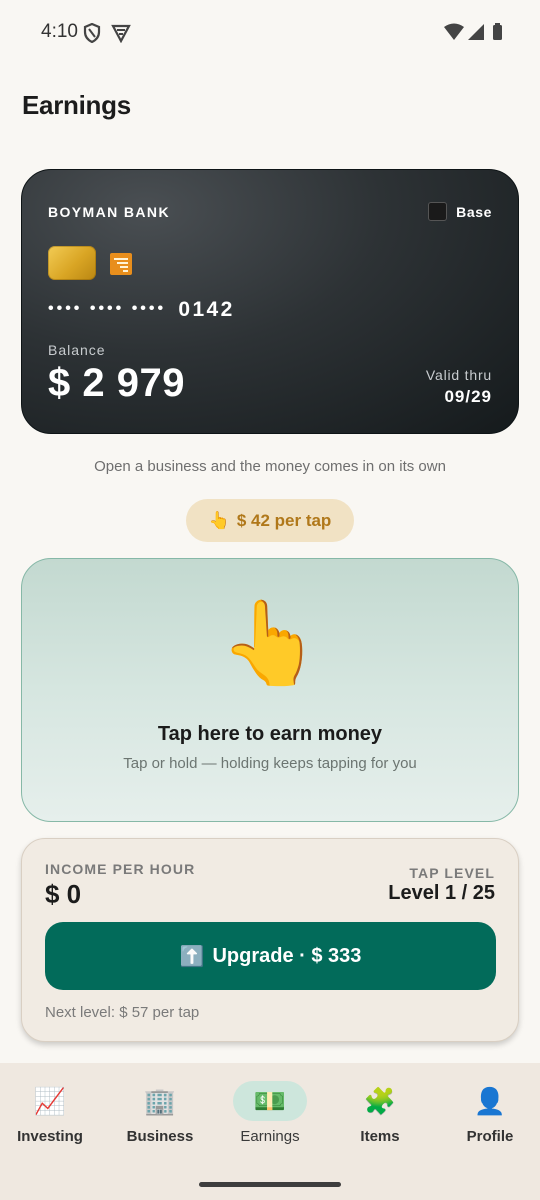 The height and width of the screenshot is (1200, 540). Describe the element at coordinates (490, 1136) in the screenshot. I see `nav-label-profile: Profile` at that location.